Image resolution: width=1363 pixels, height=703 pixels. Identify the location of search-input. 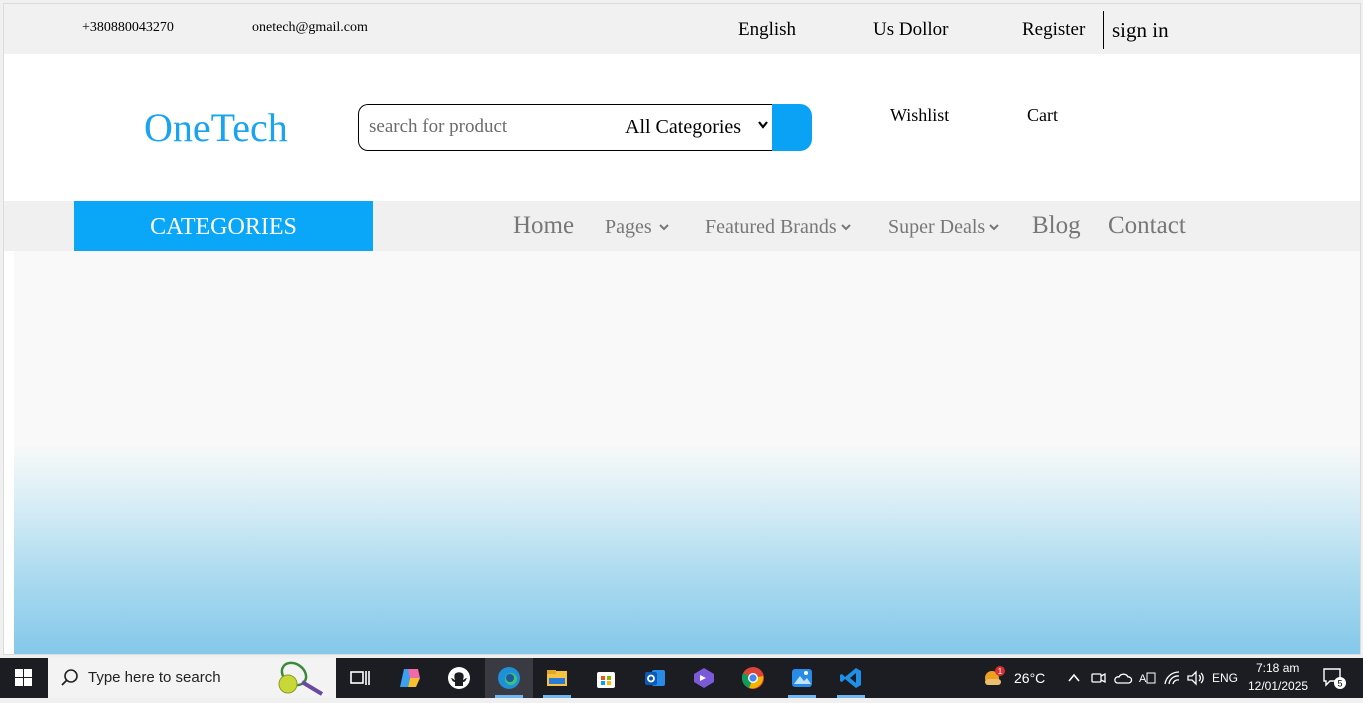
(484, 127).